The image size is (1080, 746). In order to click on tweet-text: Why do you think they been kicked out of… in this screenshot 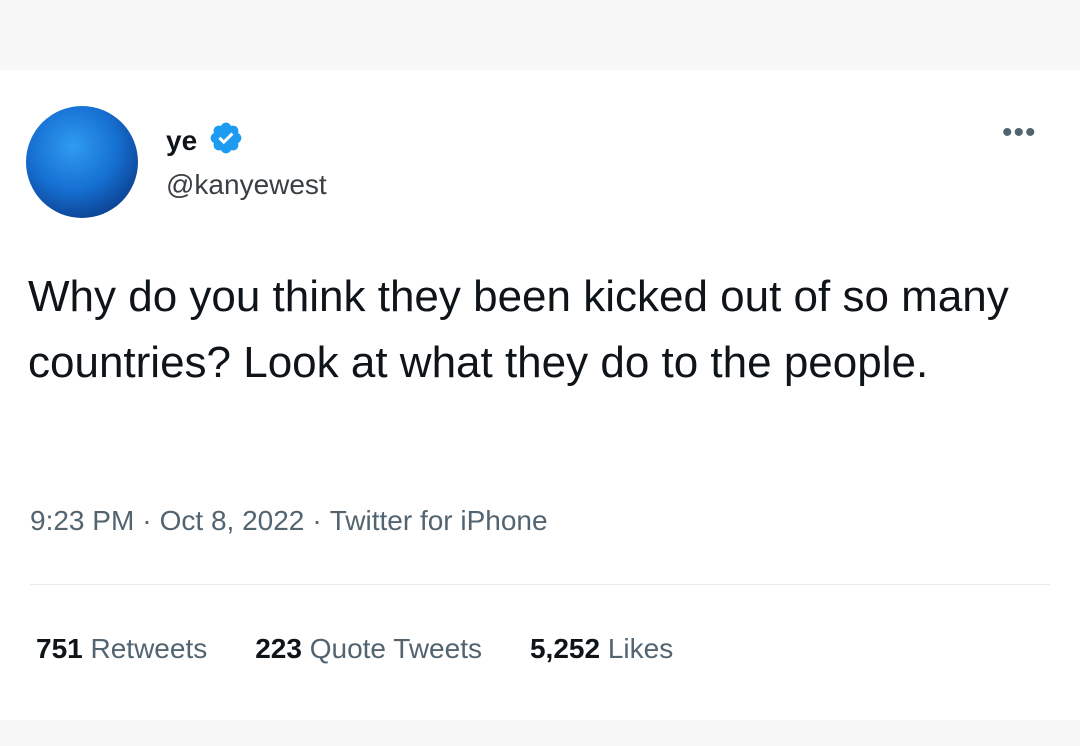, I will do `click(518, 329)`.